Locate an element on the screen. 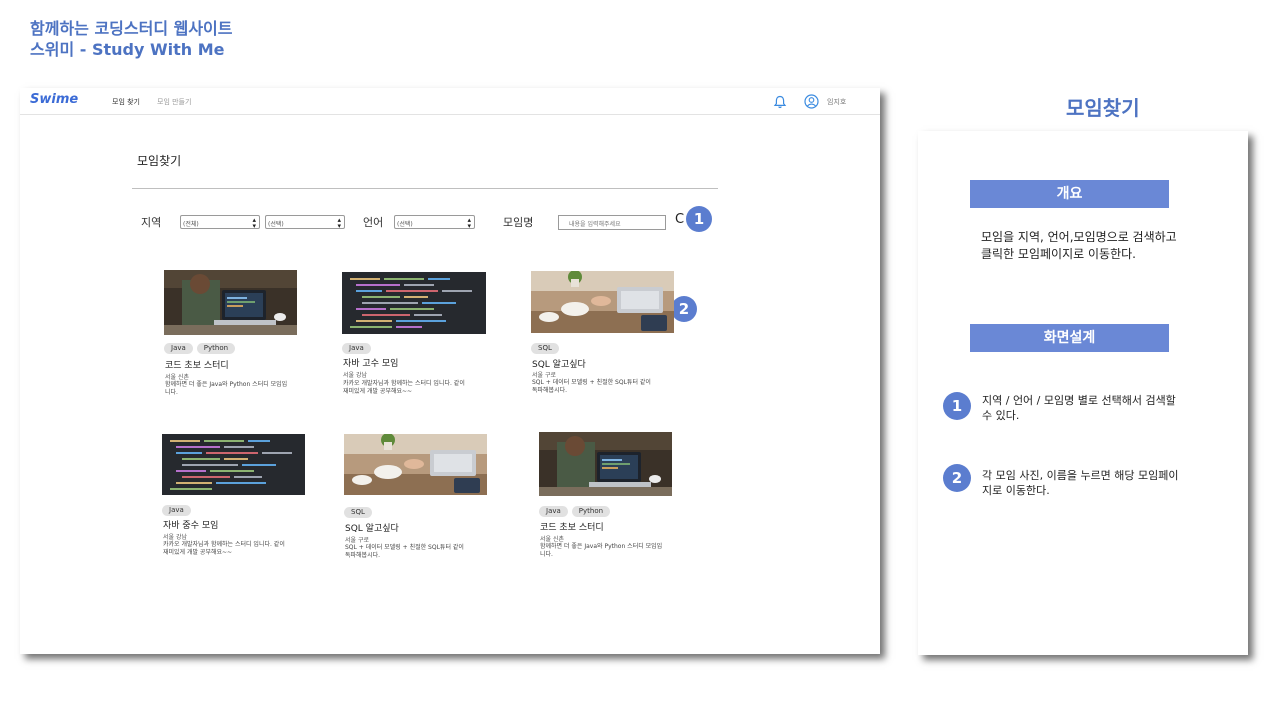  item-1-text: 지역 / 언어 / 모임명 별로 선택해서 검색할 수 있다. is located at coordinates (1079, 408).